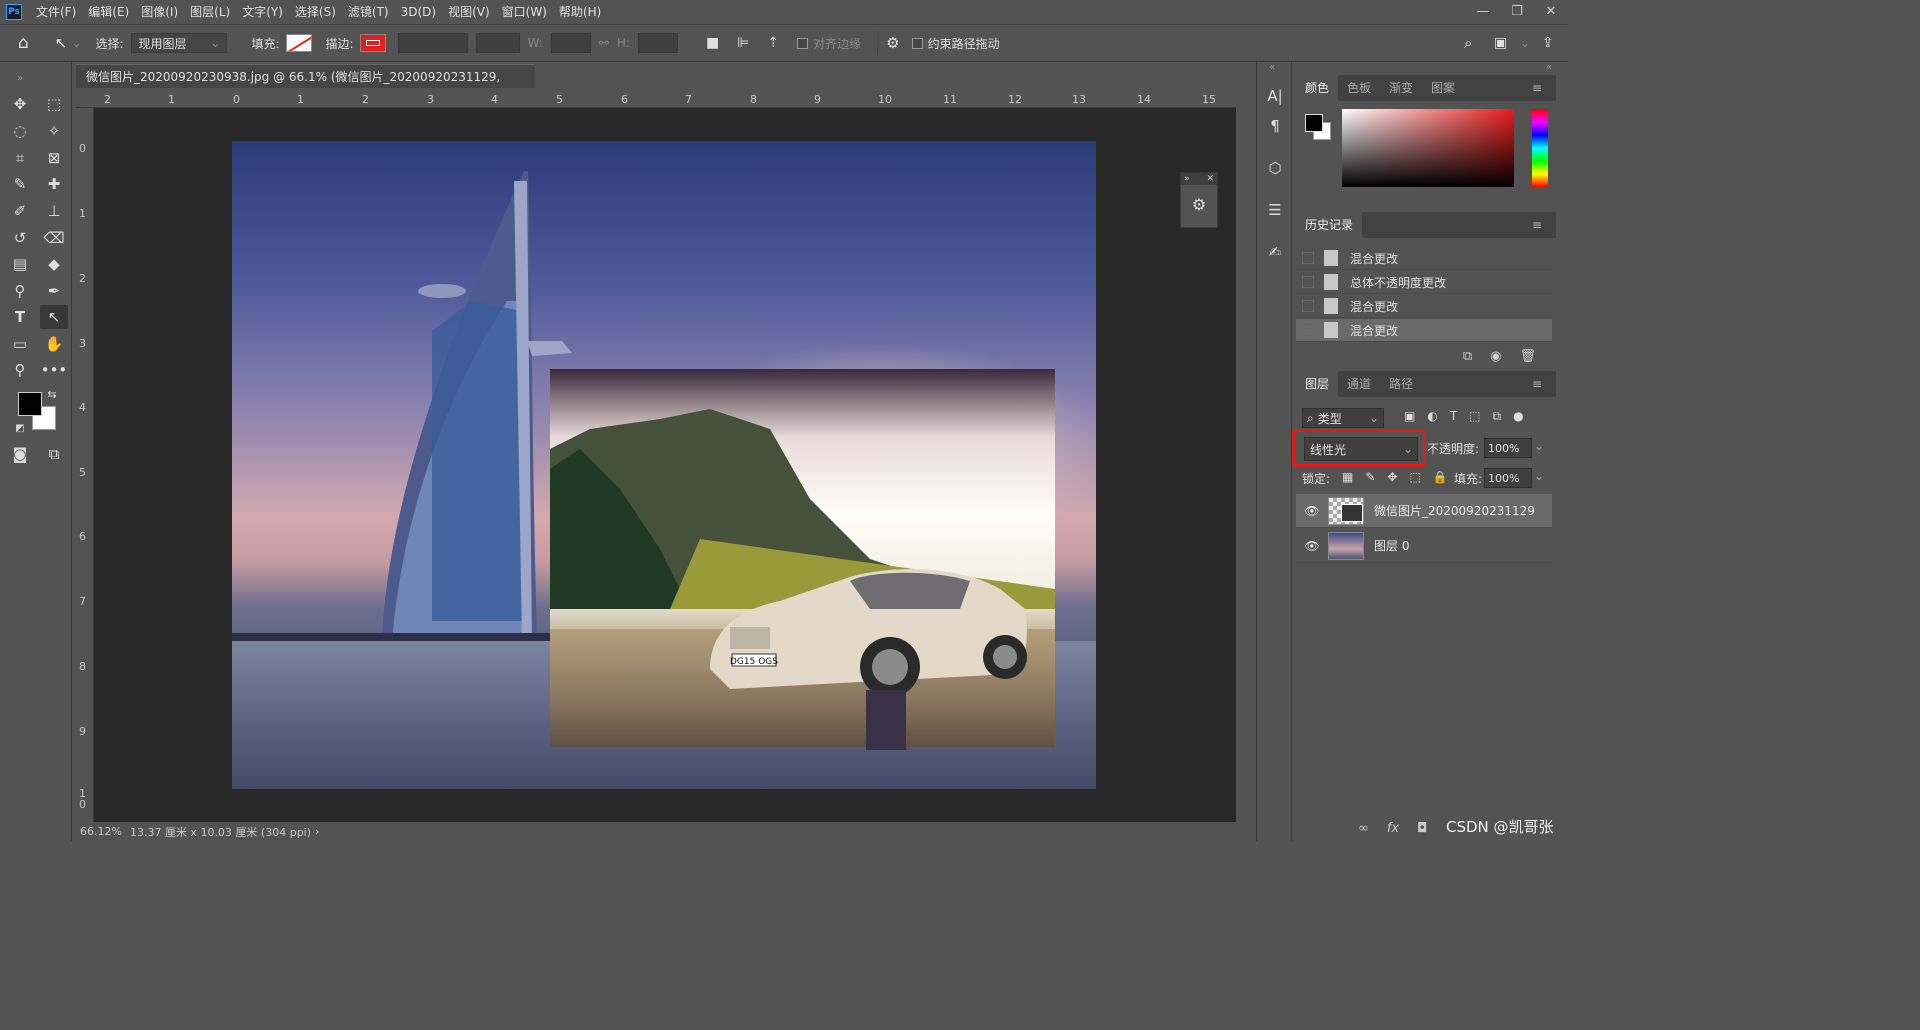 The height and width of the screenshot is (1030, 1920). Describe the element at coordinates (1370, 477) in the screenshot. I see `lock-image-icon: ✎` at that location.